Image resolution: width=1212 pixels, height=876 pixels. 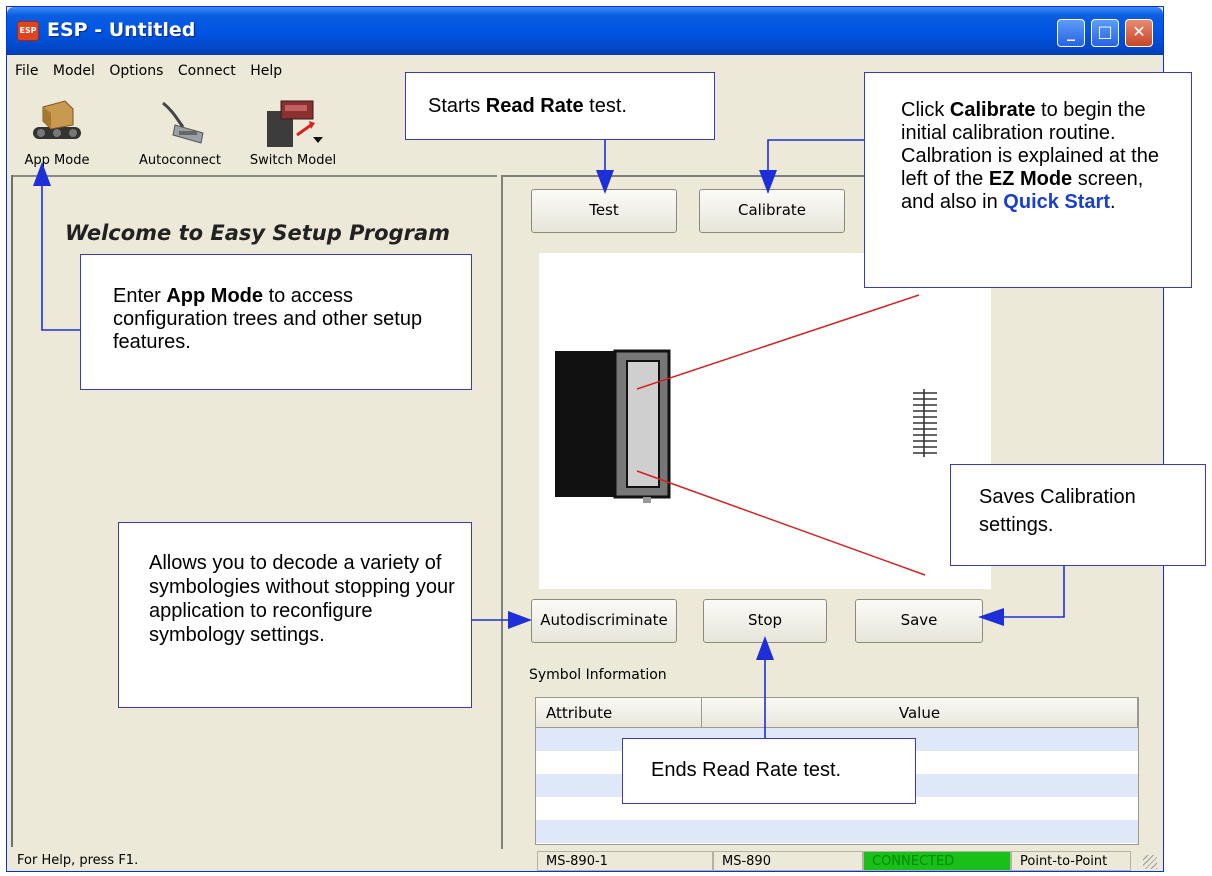 I want to click on quick-start-link: Quick Start, so click(x=1056, y=202).